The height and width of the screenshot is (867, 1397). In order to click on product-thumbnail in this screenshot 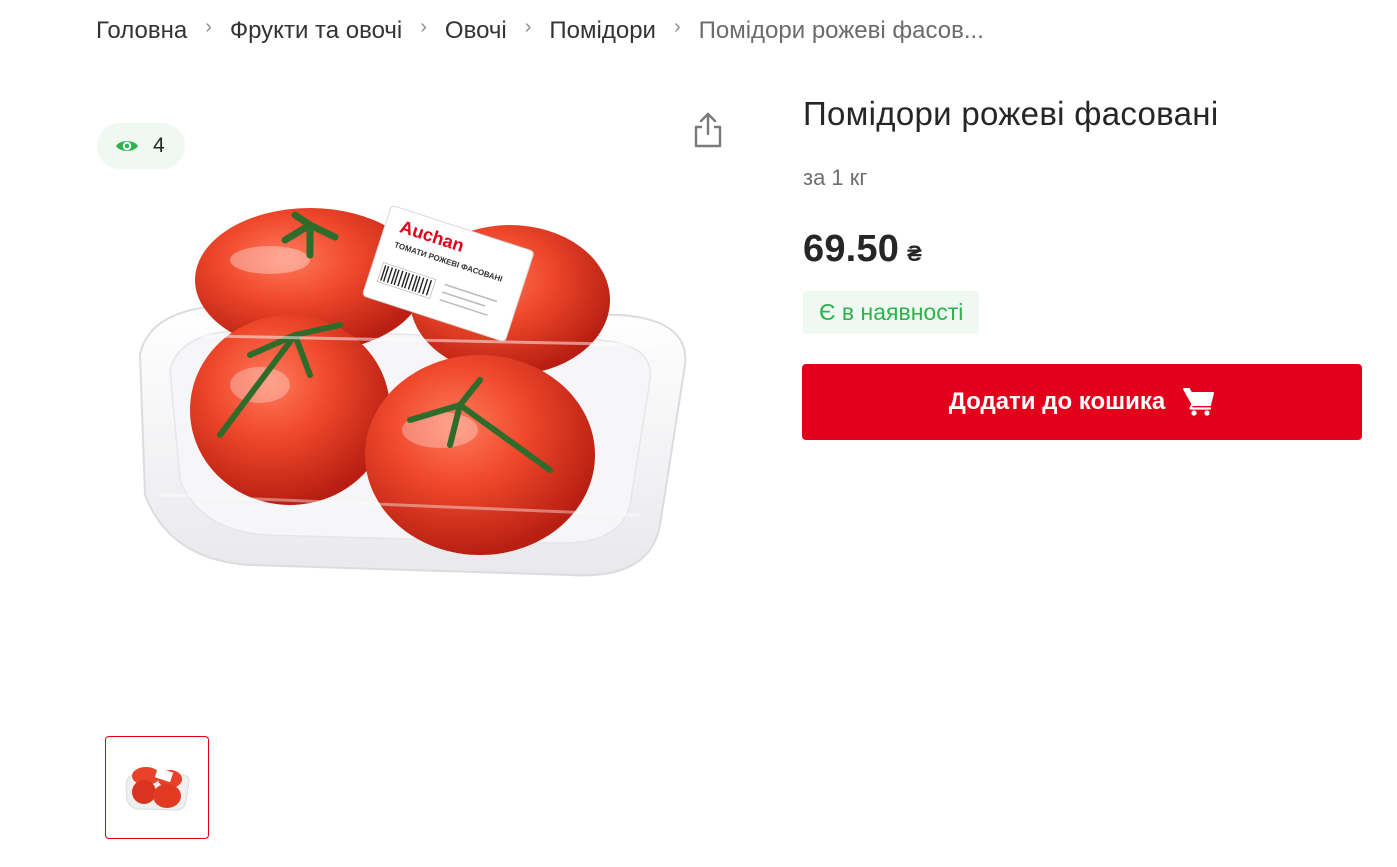, I will do `click(157, 787)`.